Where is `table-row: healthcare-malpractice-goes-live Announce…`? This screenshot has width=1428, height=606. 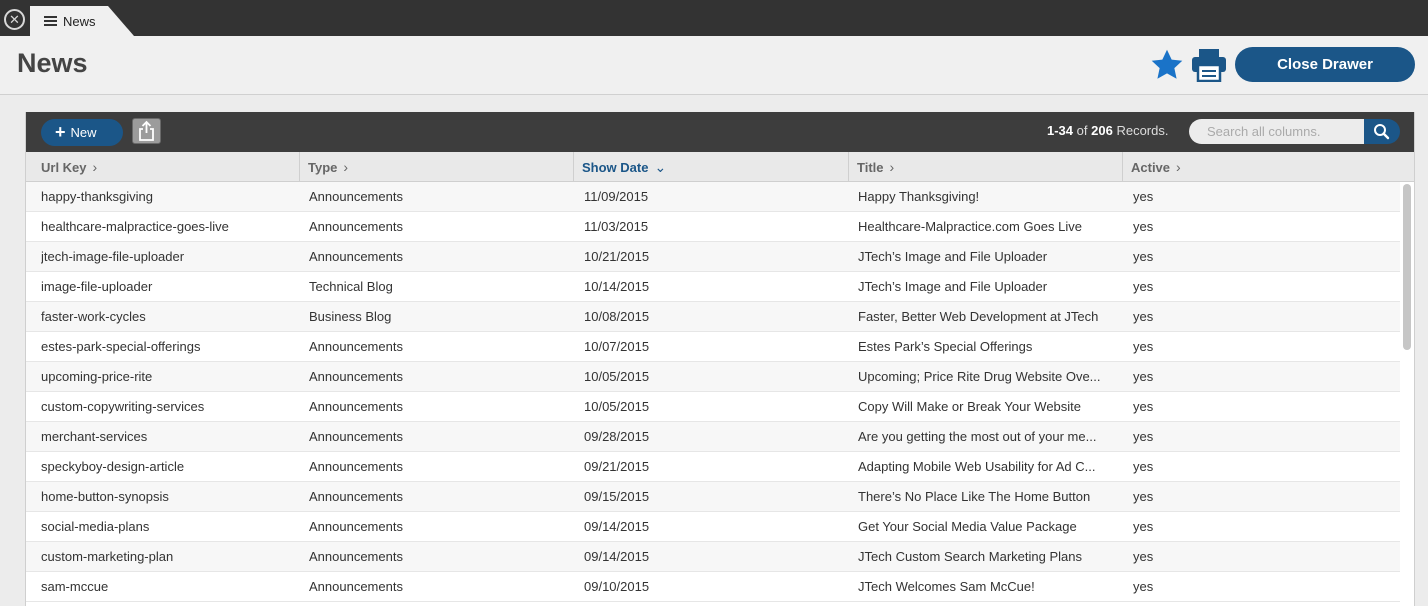
table-row: healthcare-malpractice-goes-live Announce… is located at coordinates (713, 227).